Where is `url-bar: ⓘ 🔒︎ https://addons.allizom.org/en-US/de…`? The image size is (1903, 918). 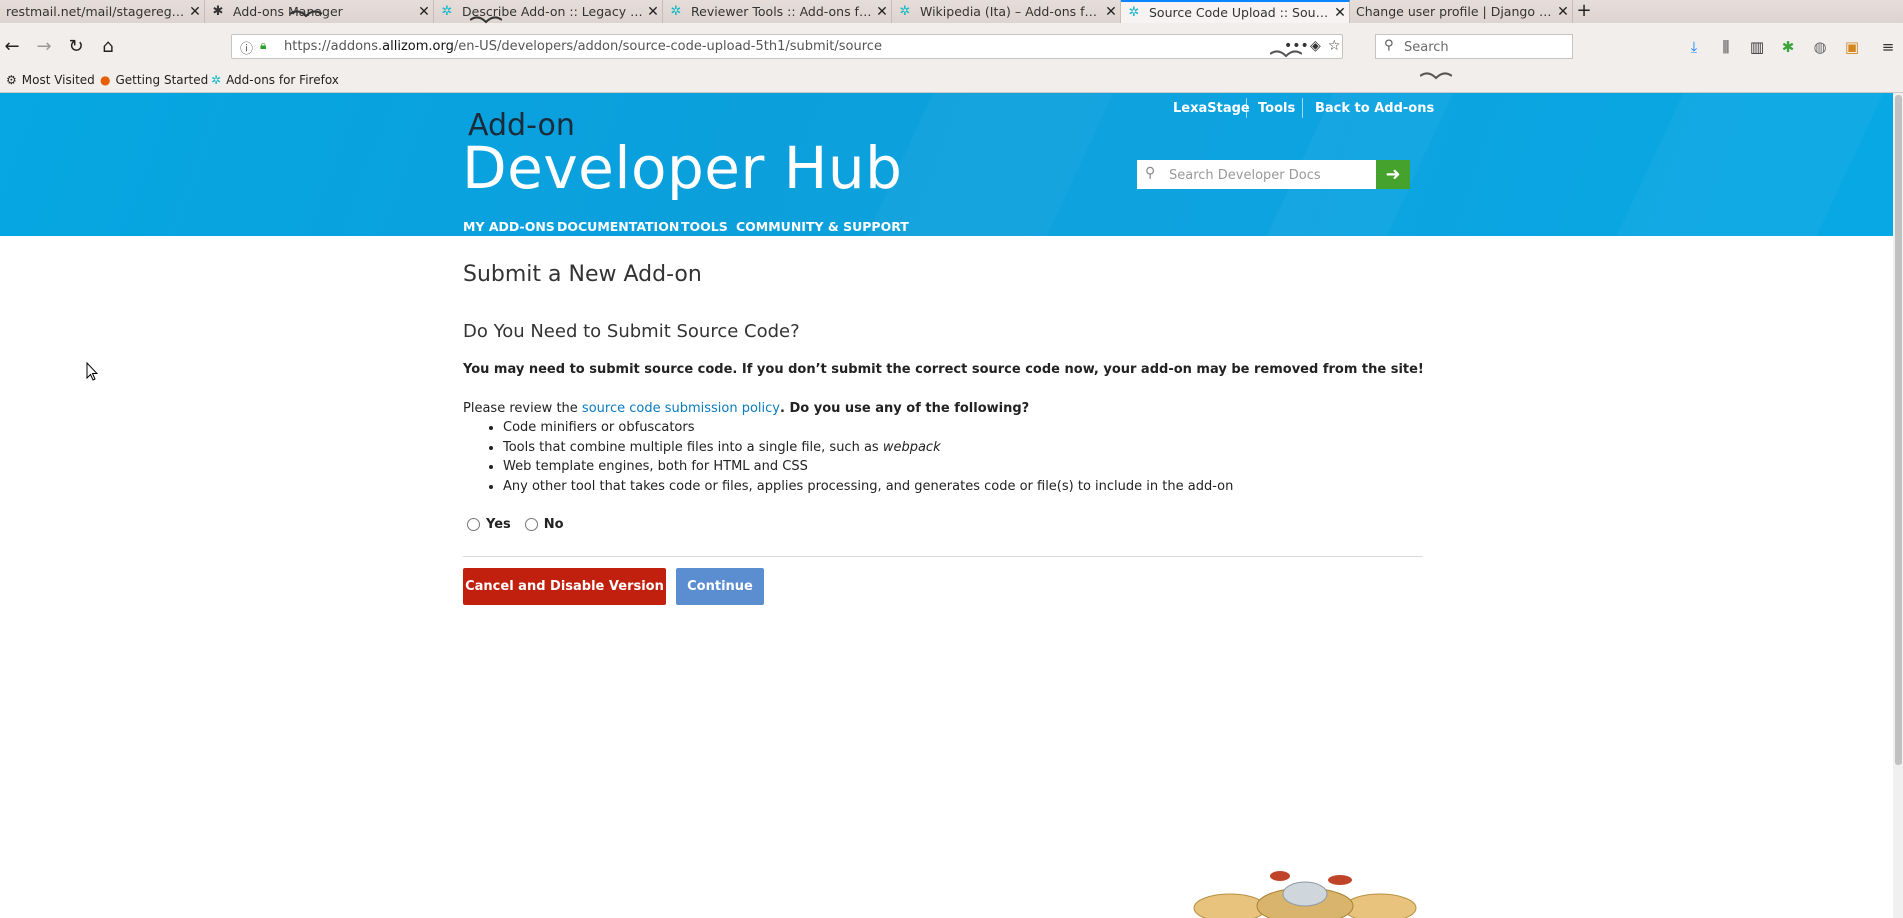
url-bar: ⓘ 🔒︎ https://addons.allizom.org/en-US/de… is located at coordinates (787, 46).